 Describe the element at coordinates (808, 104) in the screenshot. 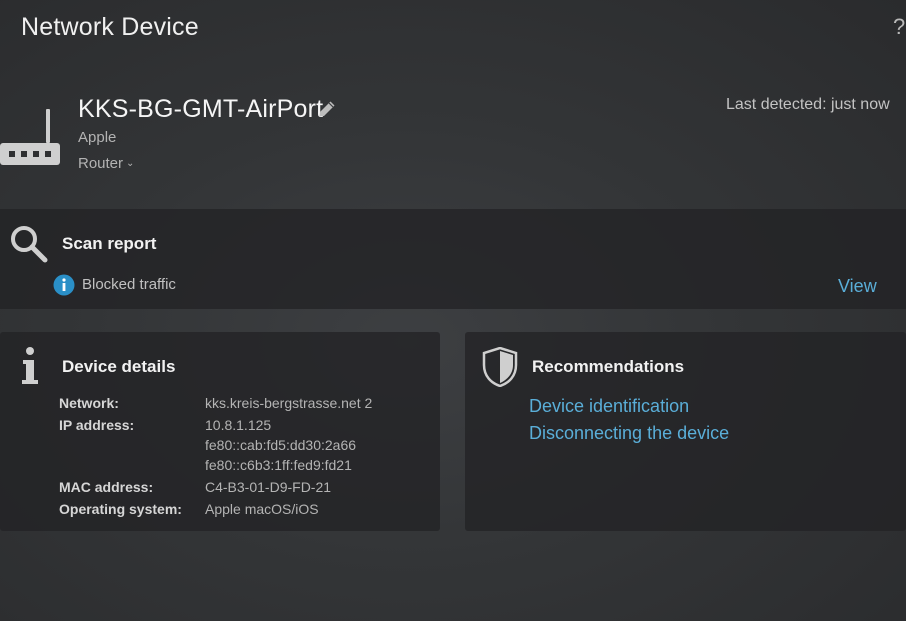

I see `last-detected-status: Last detected: just now` at that location.